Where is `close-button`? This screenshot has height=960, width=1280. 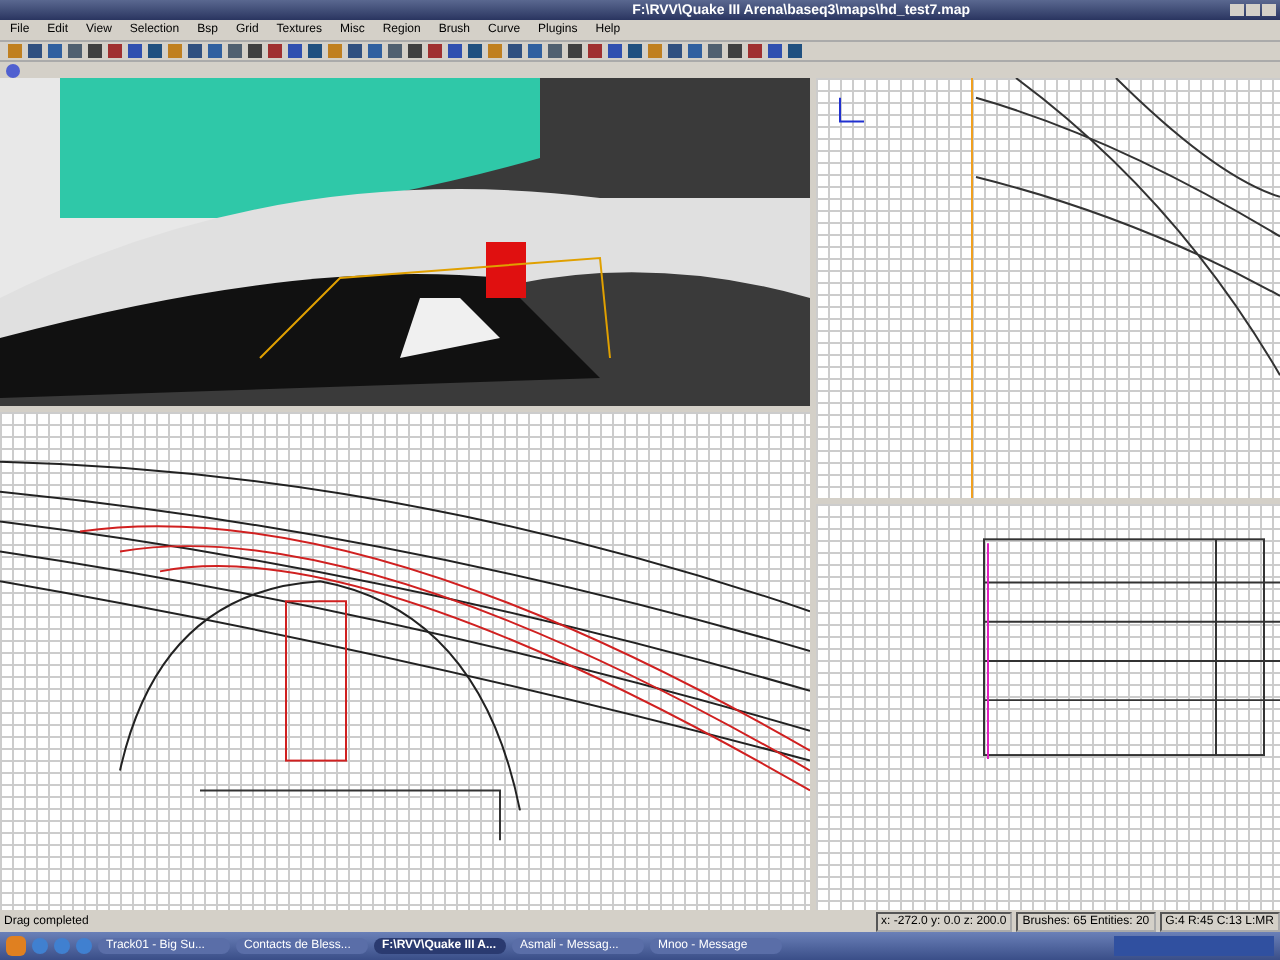 close-button is located at coordinates (1269, 10).